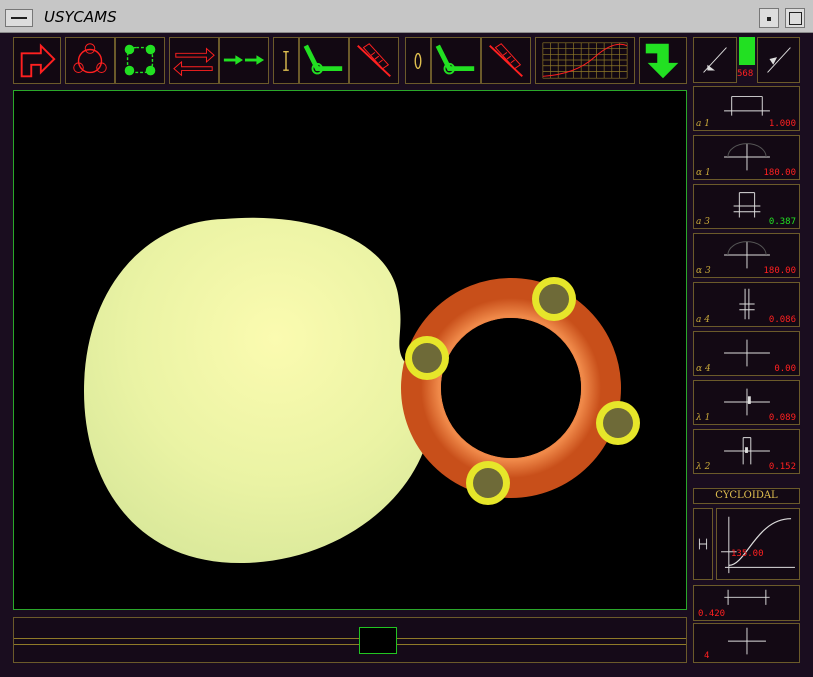  Describe the element at coordinates (703, 173) in the screenshot. I see `param-label: α 1` at that location.